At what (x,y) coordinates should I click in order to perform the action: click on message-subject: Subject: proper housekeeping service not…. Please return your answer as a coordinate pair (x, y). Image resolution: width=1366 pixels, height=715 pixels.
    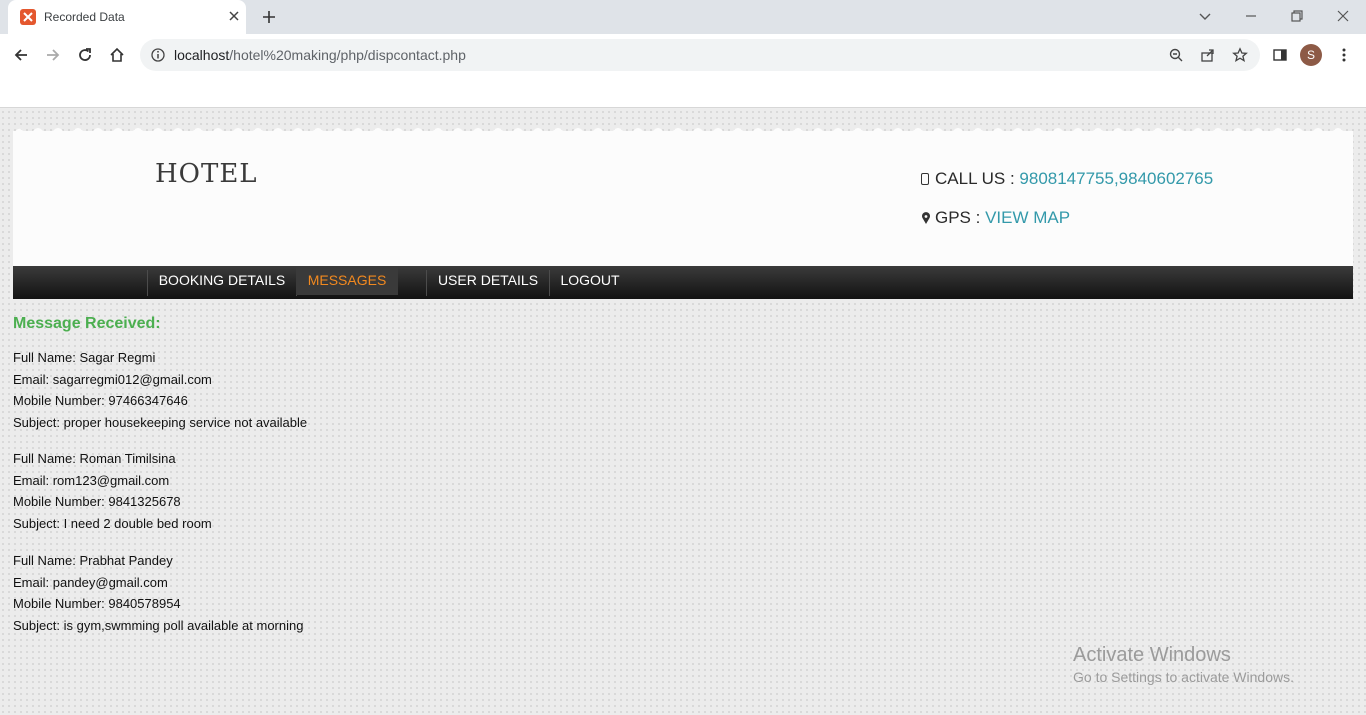
    Looking at the image, I should click on (160, 423).